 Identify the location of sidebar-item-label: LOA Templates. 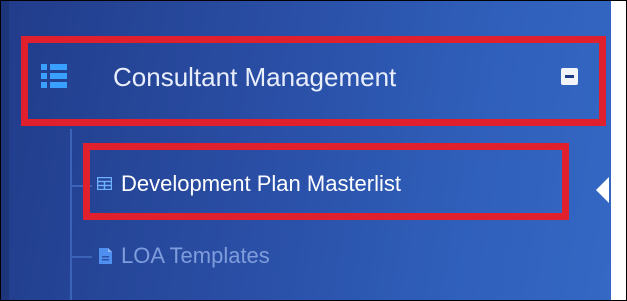
(195, 255).